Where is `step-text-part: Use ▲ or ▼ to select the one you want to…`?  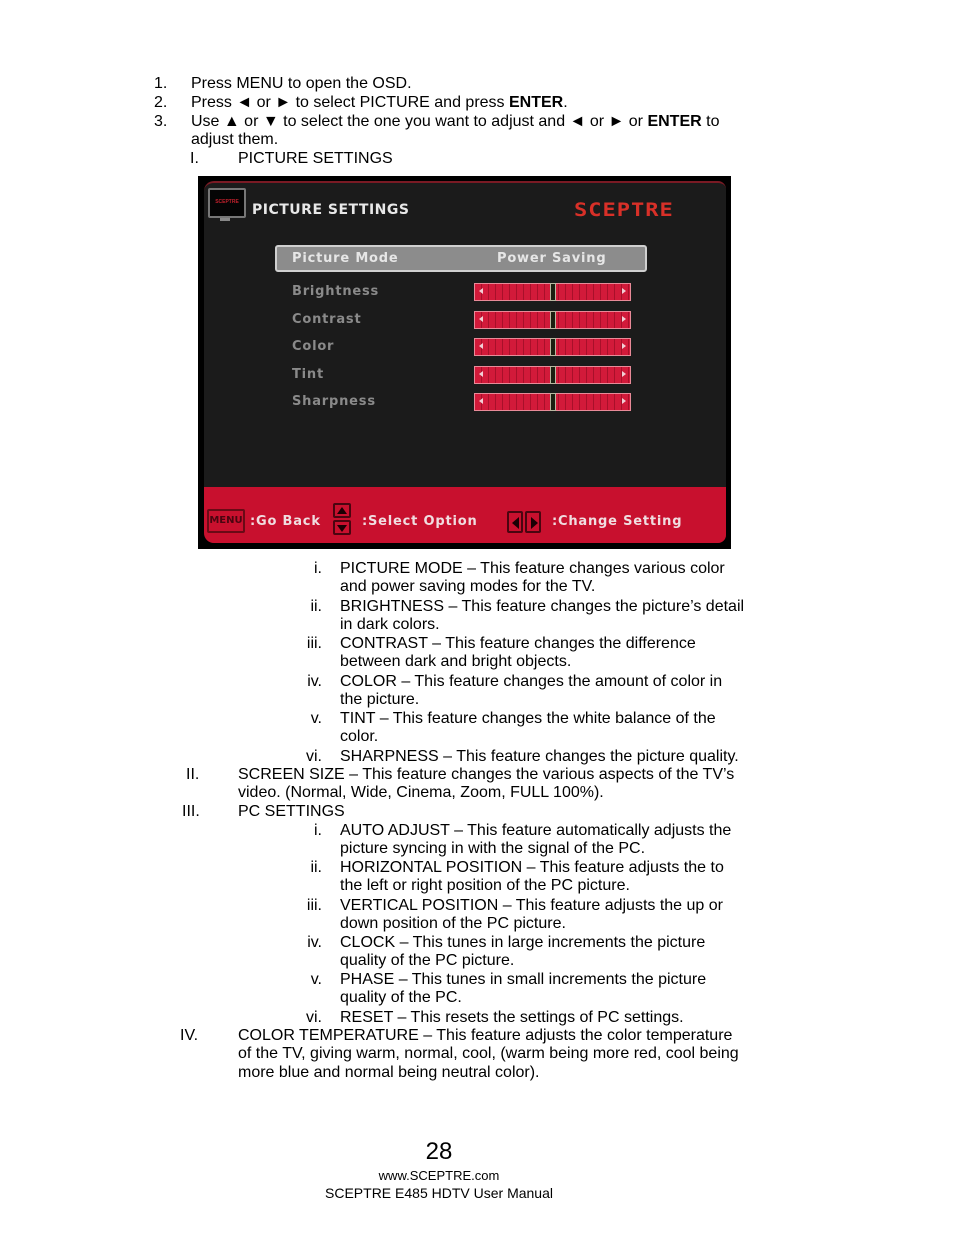
step-text-part: Use ▲ or ▼ to select the one you want to… is located at coordinates (419, 121).